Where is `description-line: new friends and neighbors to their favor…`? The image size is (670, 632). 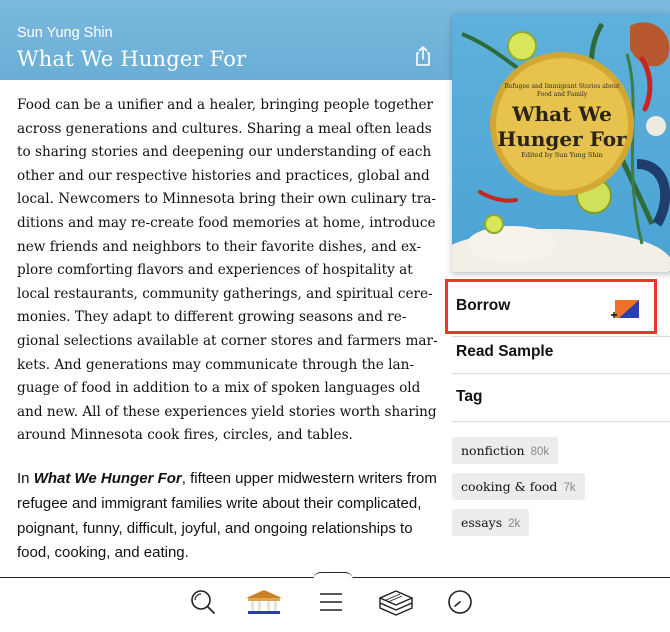
description-line: new friends and neighbors to their favor… is located at coordinates (219, 246).